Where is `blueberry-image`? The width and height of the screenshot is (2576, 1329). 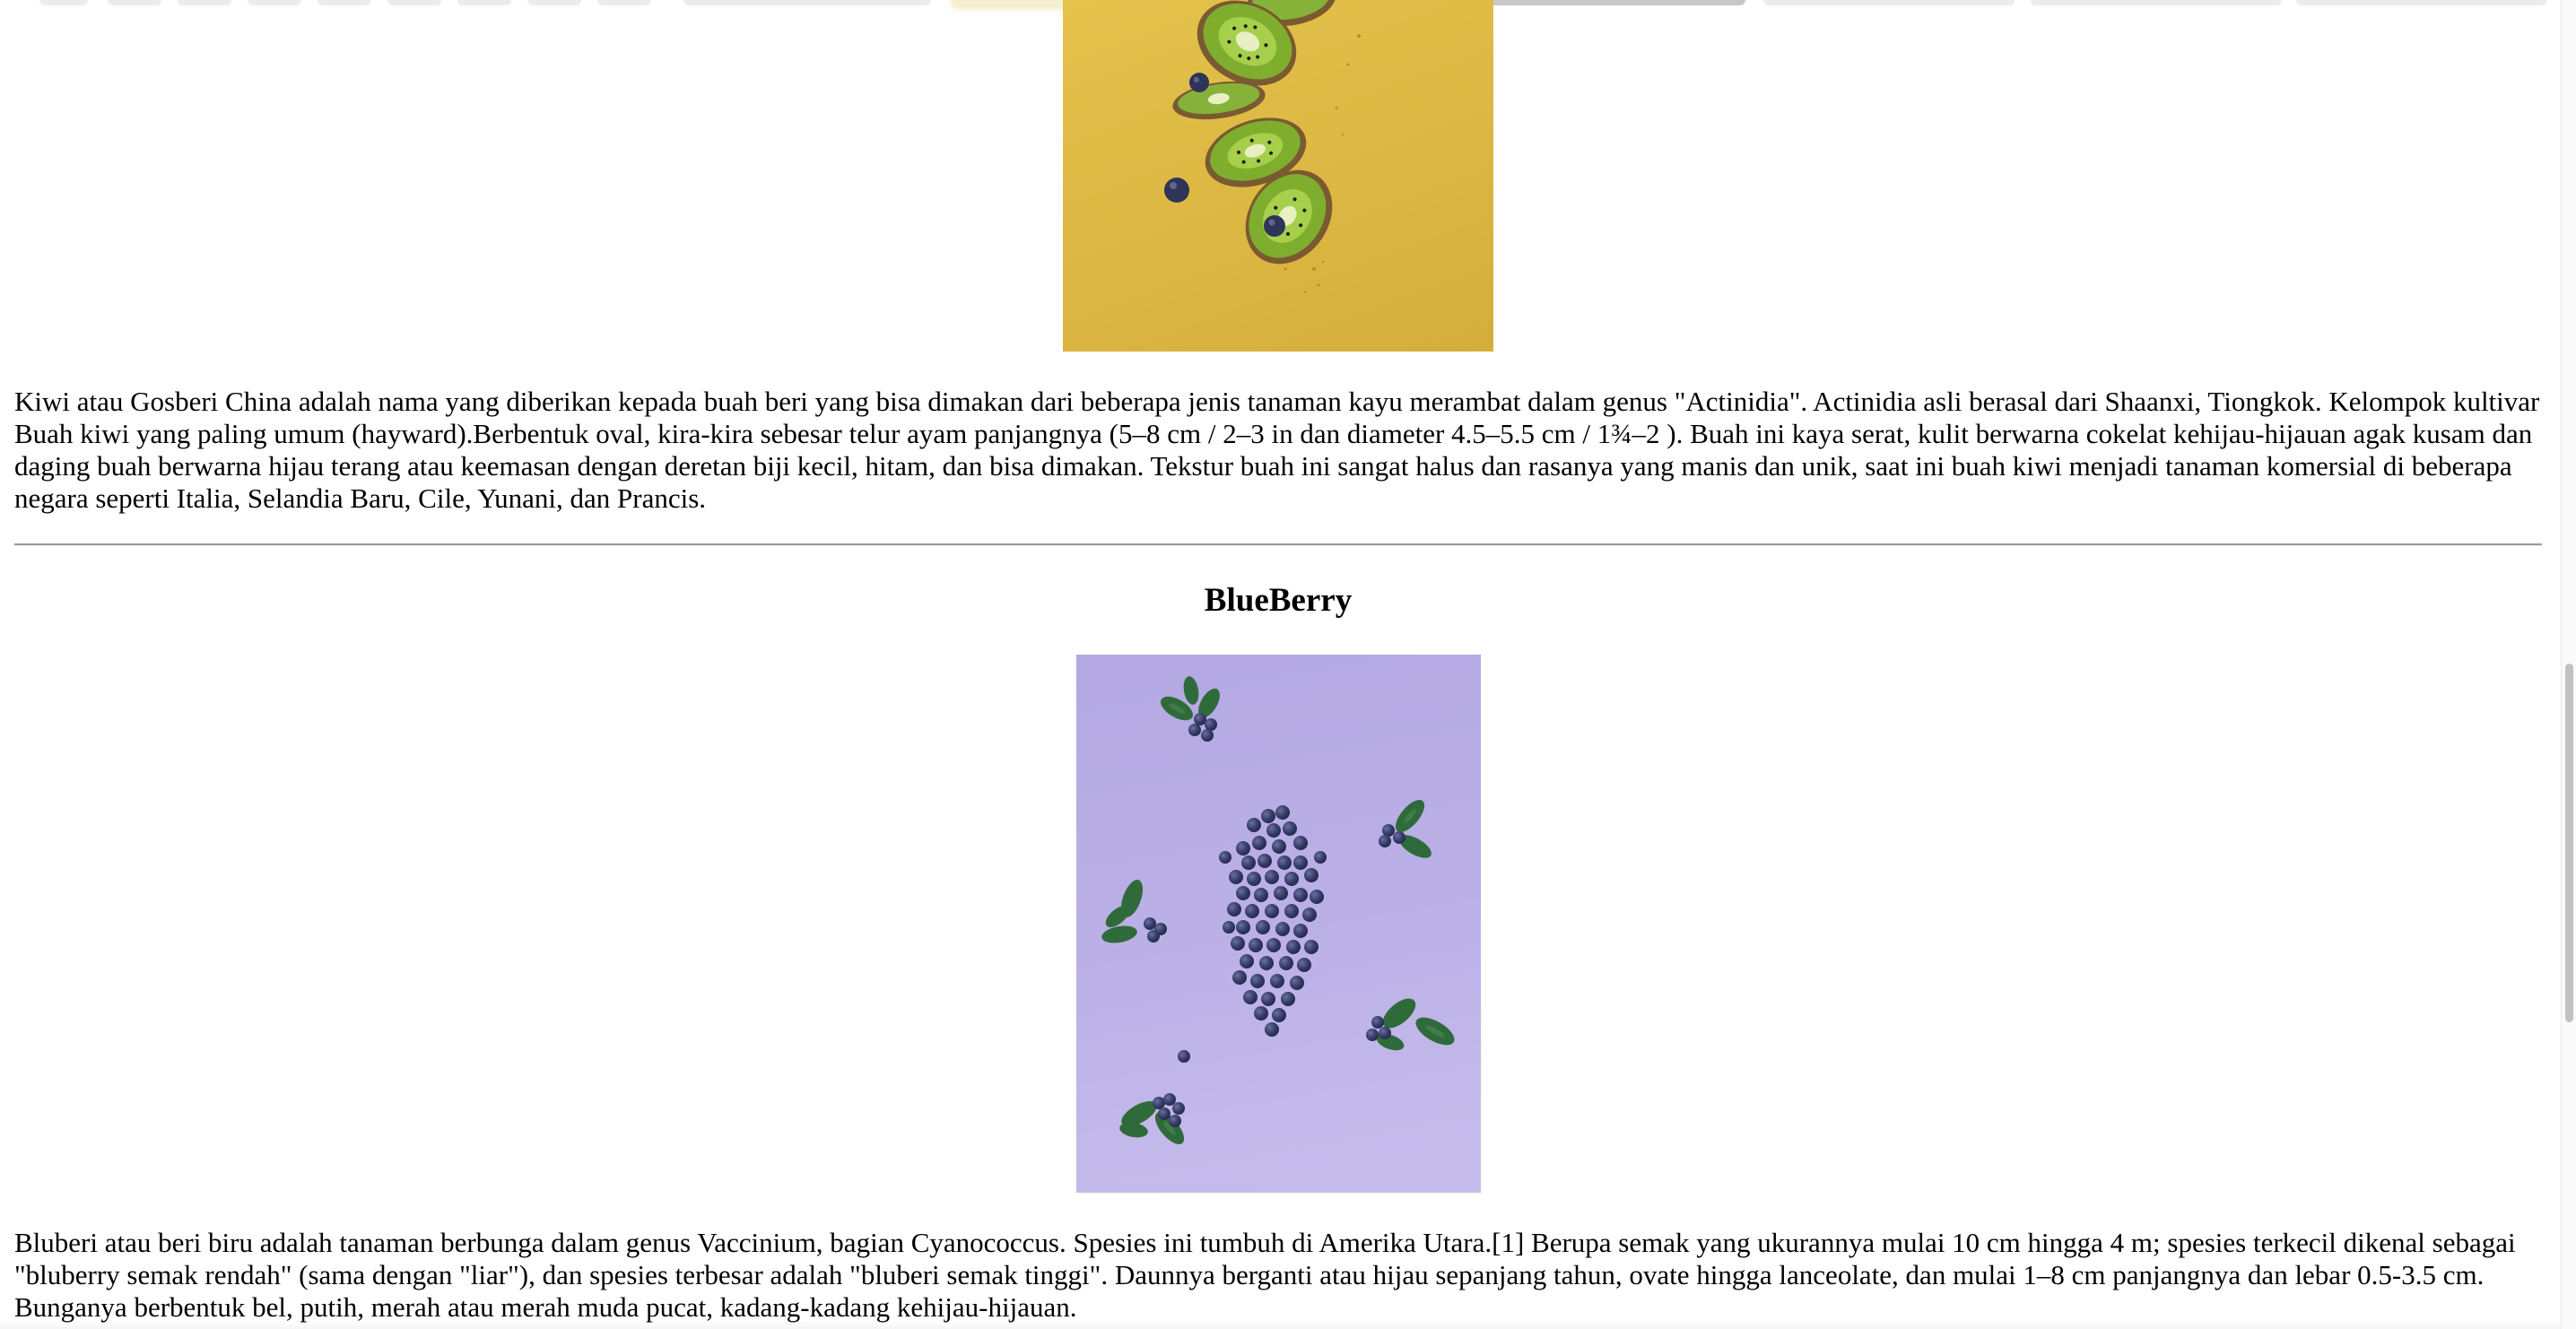 blueberry-image is located at coordinates (1278, 924).